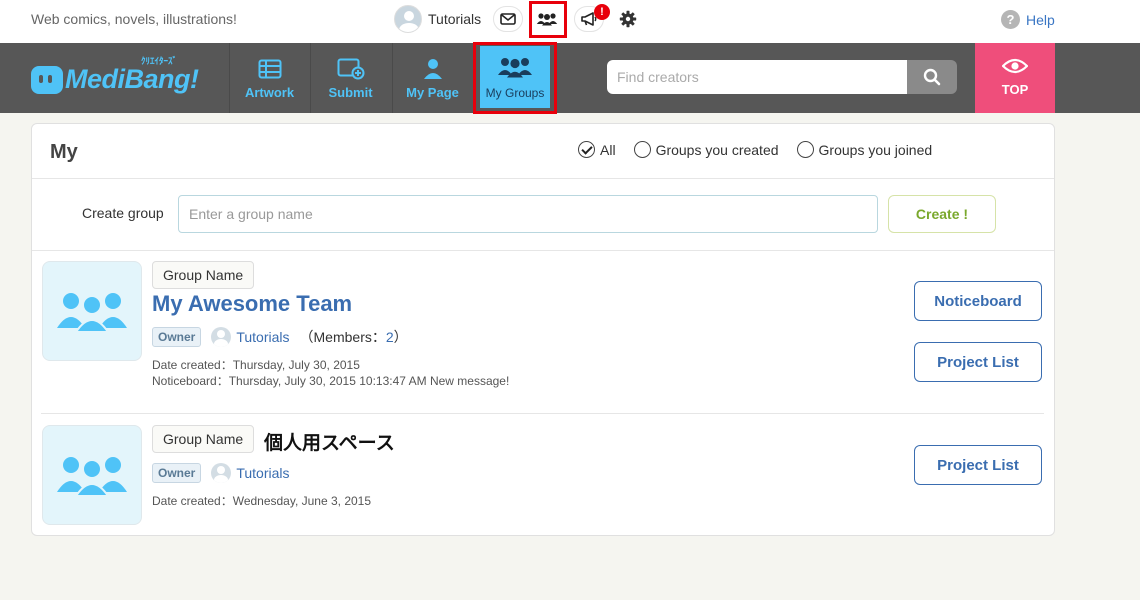 This screenshot has height=600, width=1140. I want to click on search-icon, so click(932, 77).